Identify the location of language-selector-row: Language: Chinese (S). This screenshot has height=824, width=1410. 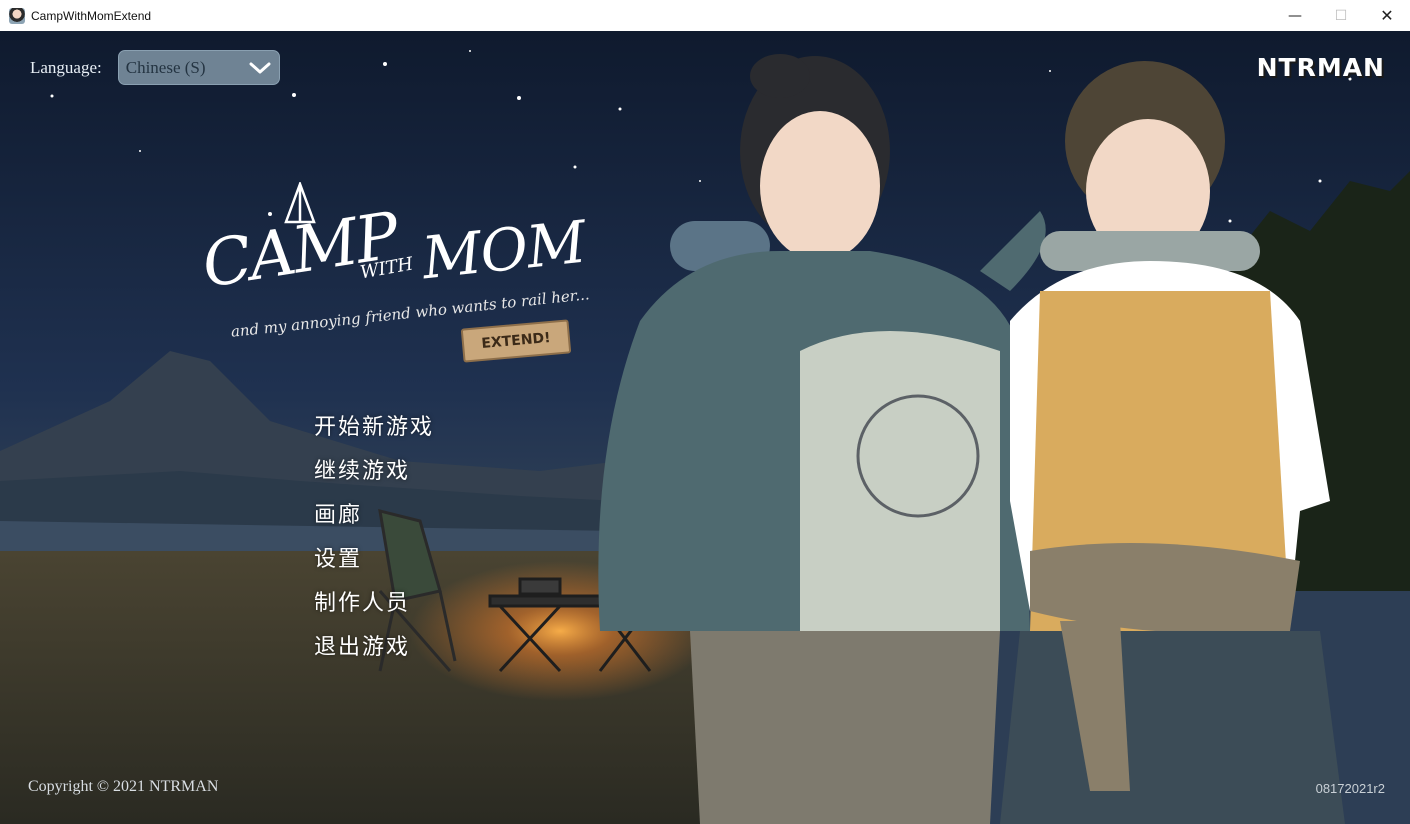
(155, 67).